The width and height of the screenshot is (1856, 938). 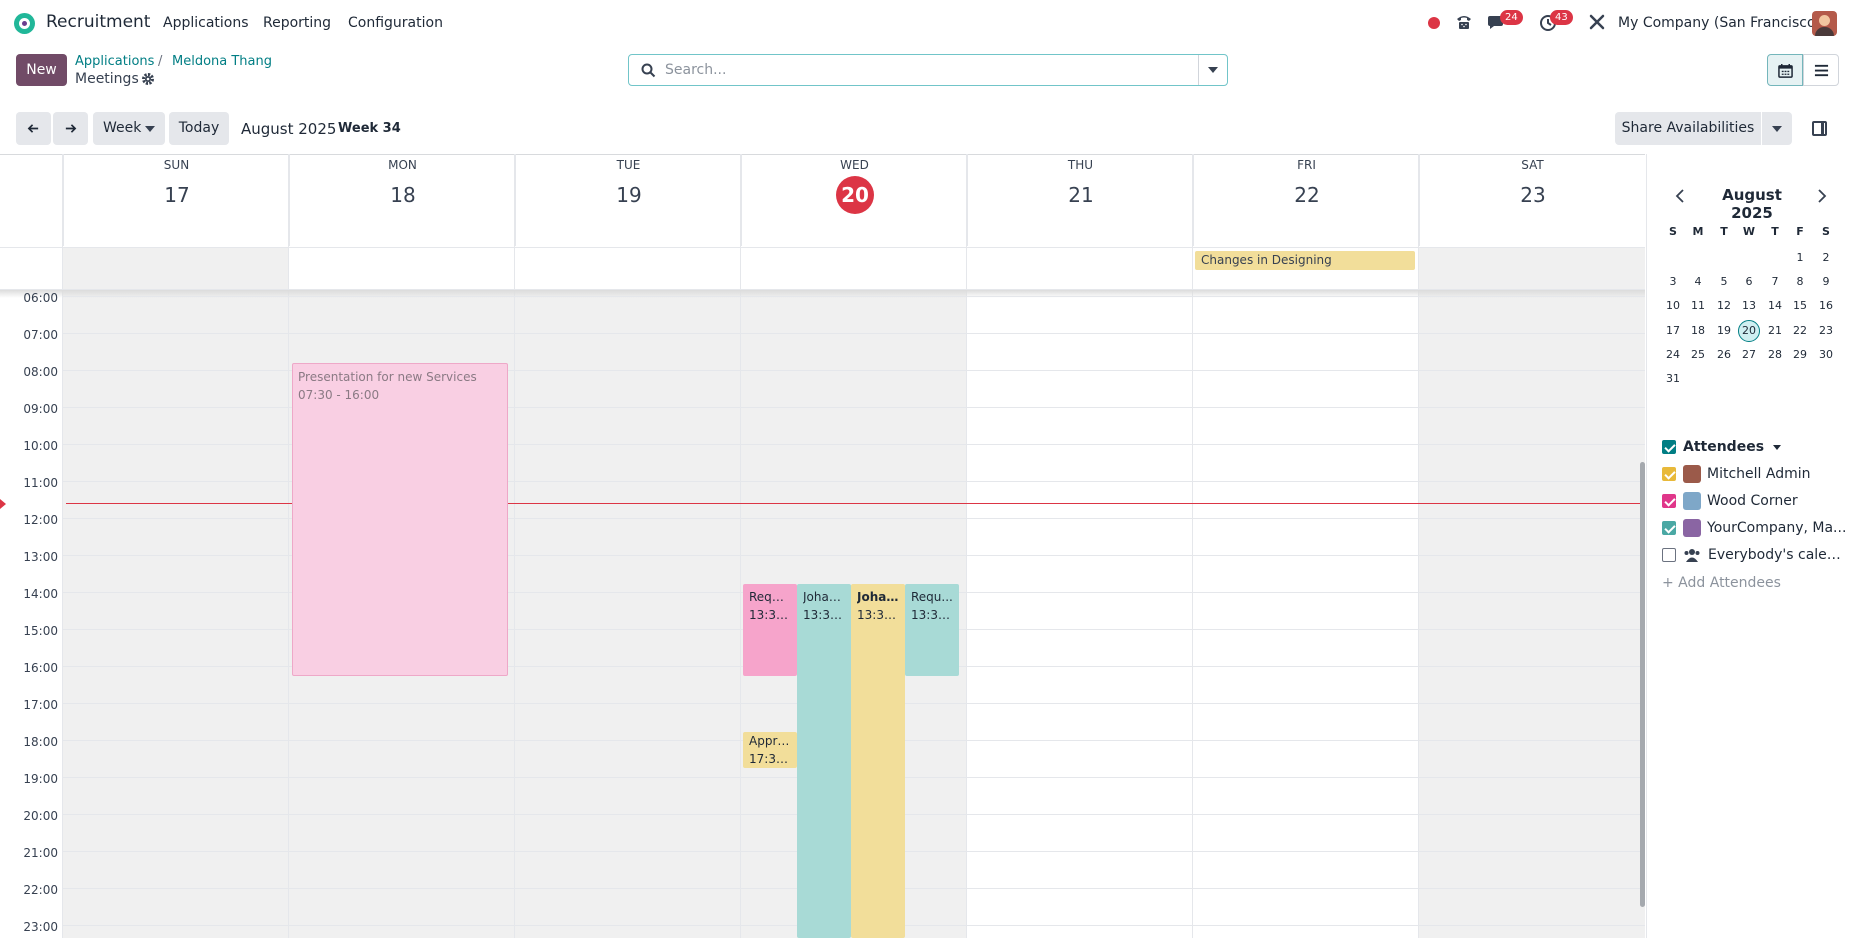 What do you see at coordinates (297, 23) in the screenshot?
I see `menu-reporting: Reporting` at bounding box center [297, 23].